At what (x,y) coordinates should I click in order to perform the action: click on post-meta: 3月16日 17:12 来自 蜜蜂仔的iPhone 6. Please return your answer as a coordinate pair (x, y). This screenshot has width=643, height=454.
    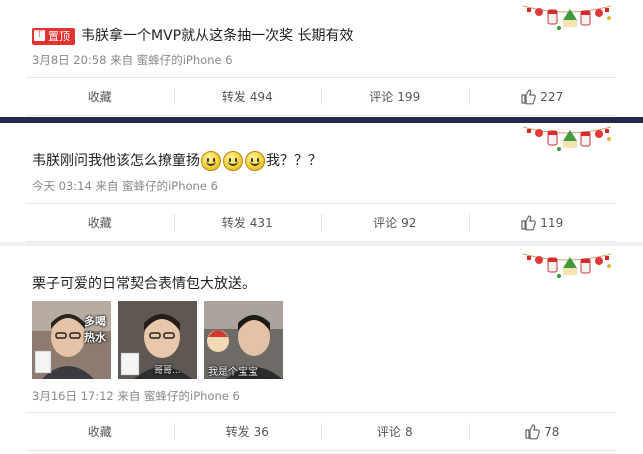
    Looking at the image, I should click on (136, 396).